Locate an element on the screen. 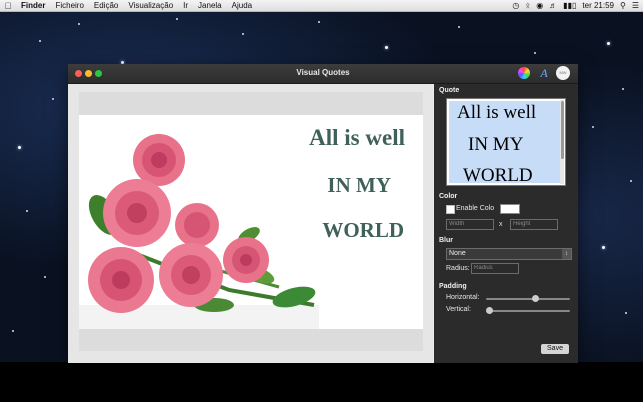  chevron-down-icon: ↕ is located at coordinates (566, 254).